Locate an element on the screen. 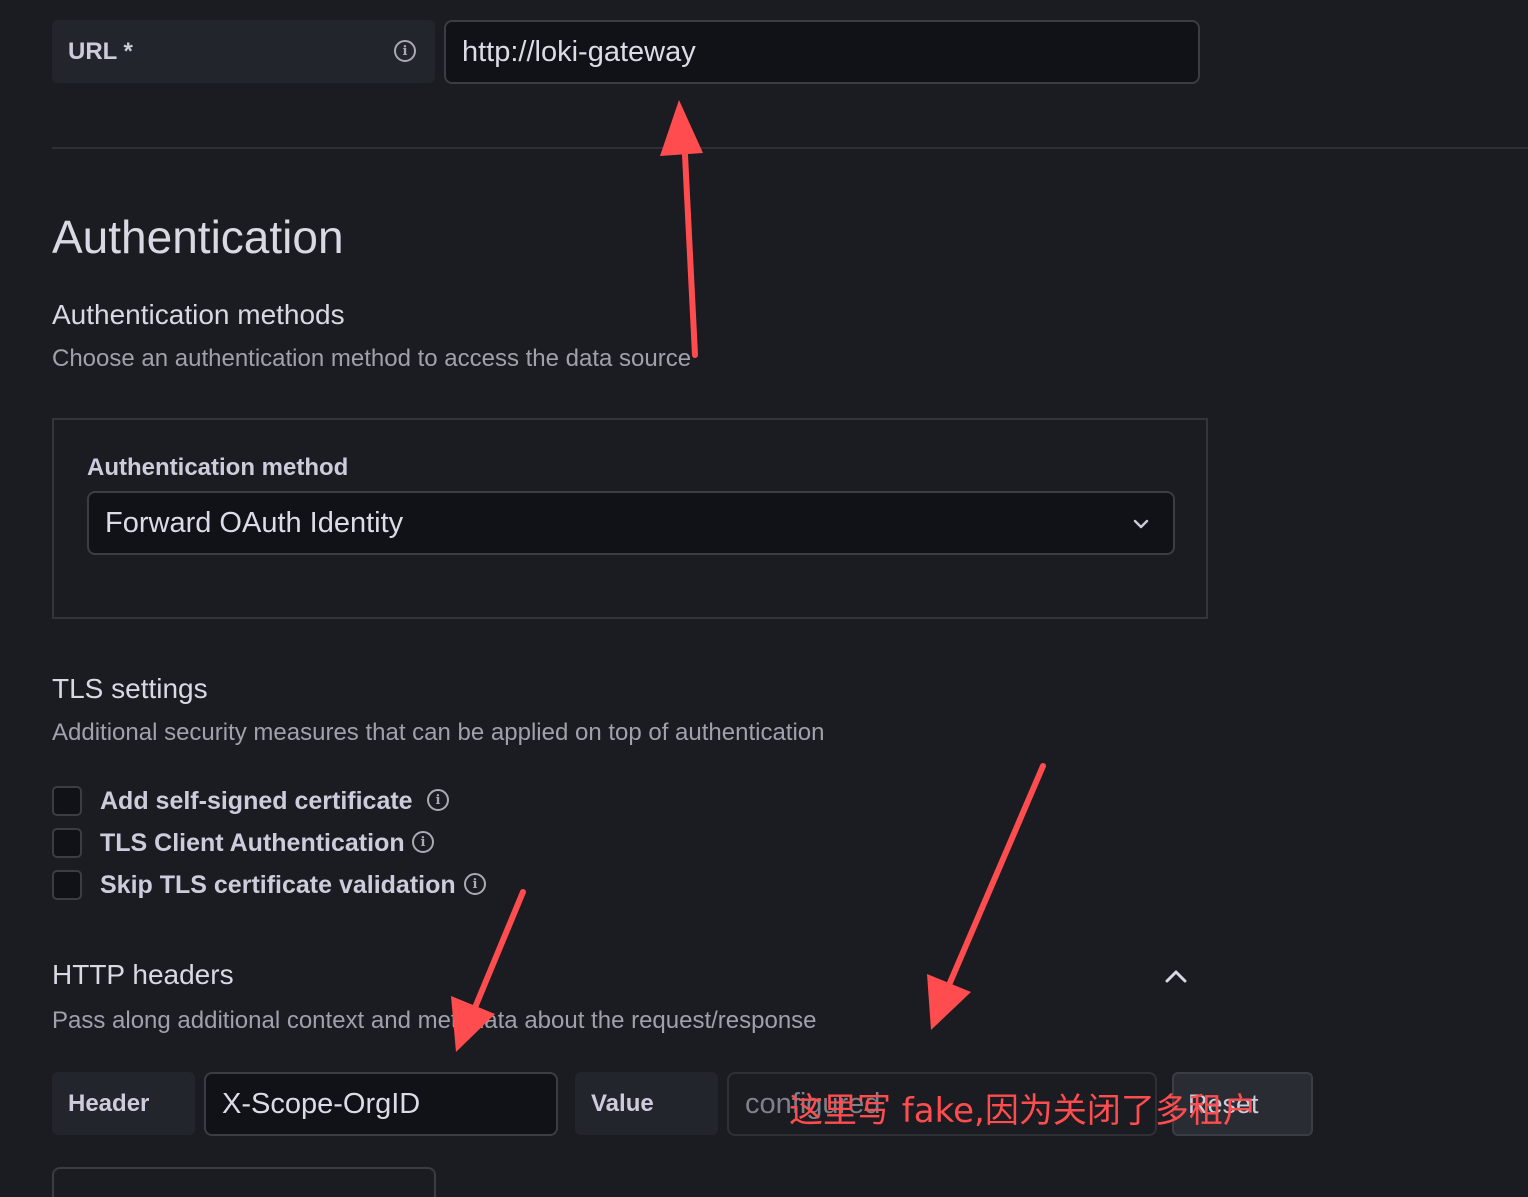  annotation-arrow-header is located at coordinates (488, 970).